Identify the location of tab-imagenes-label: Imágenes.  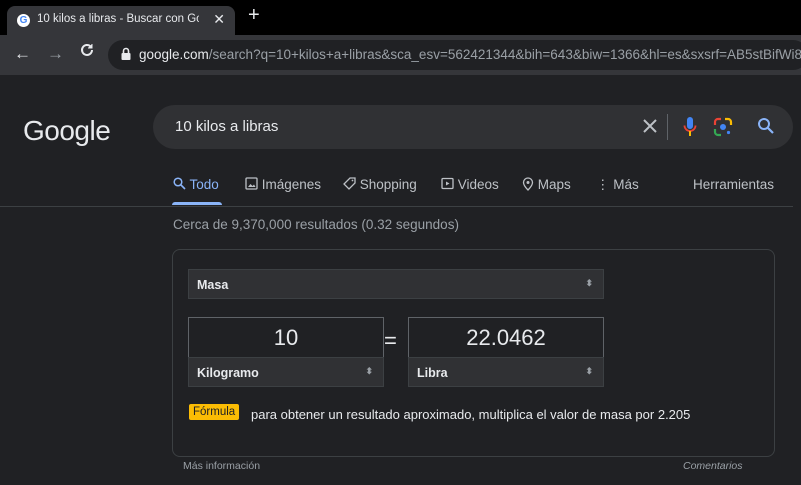
(291, 184).